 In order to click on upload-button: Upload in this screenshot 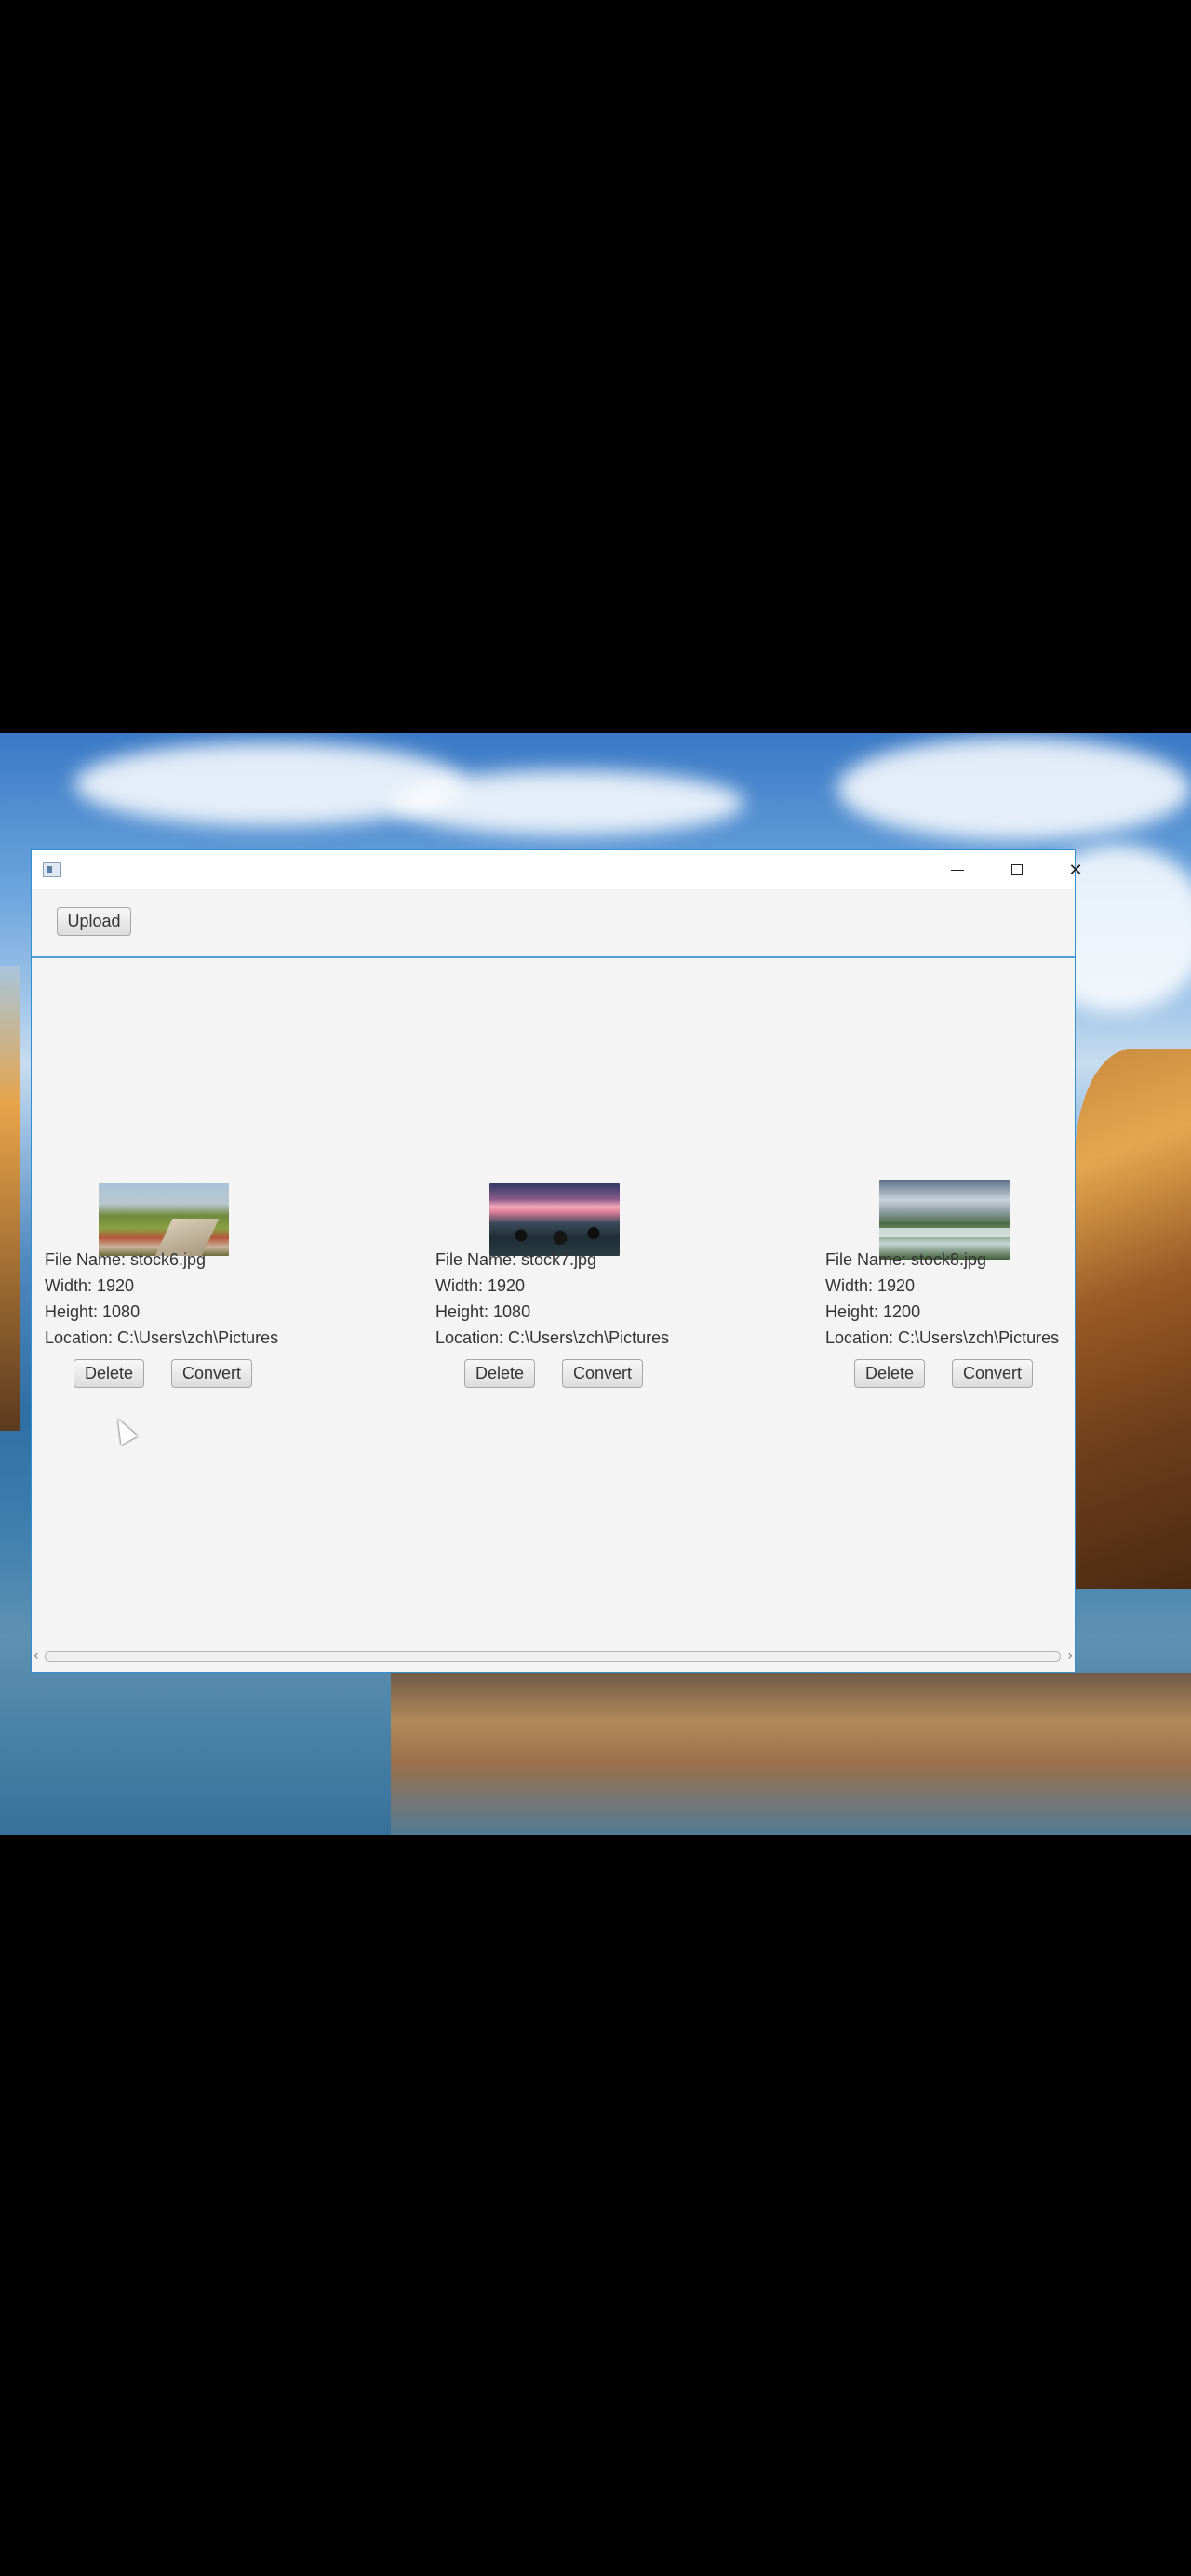, I will do `click(94, 921)`.